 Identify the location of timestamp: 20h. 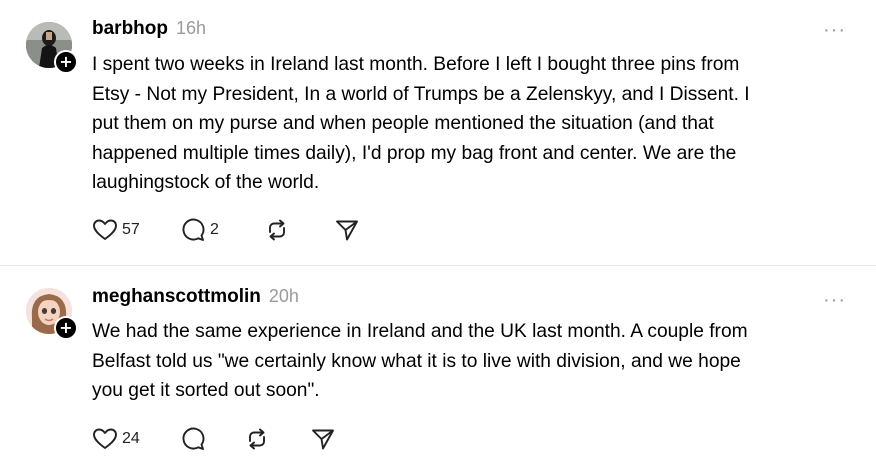
(283, 296).